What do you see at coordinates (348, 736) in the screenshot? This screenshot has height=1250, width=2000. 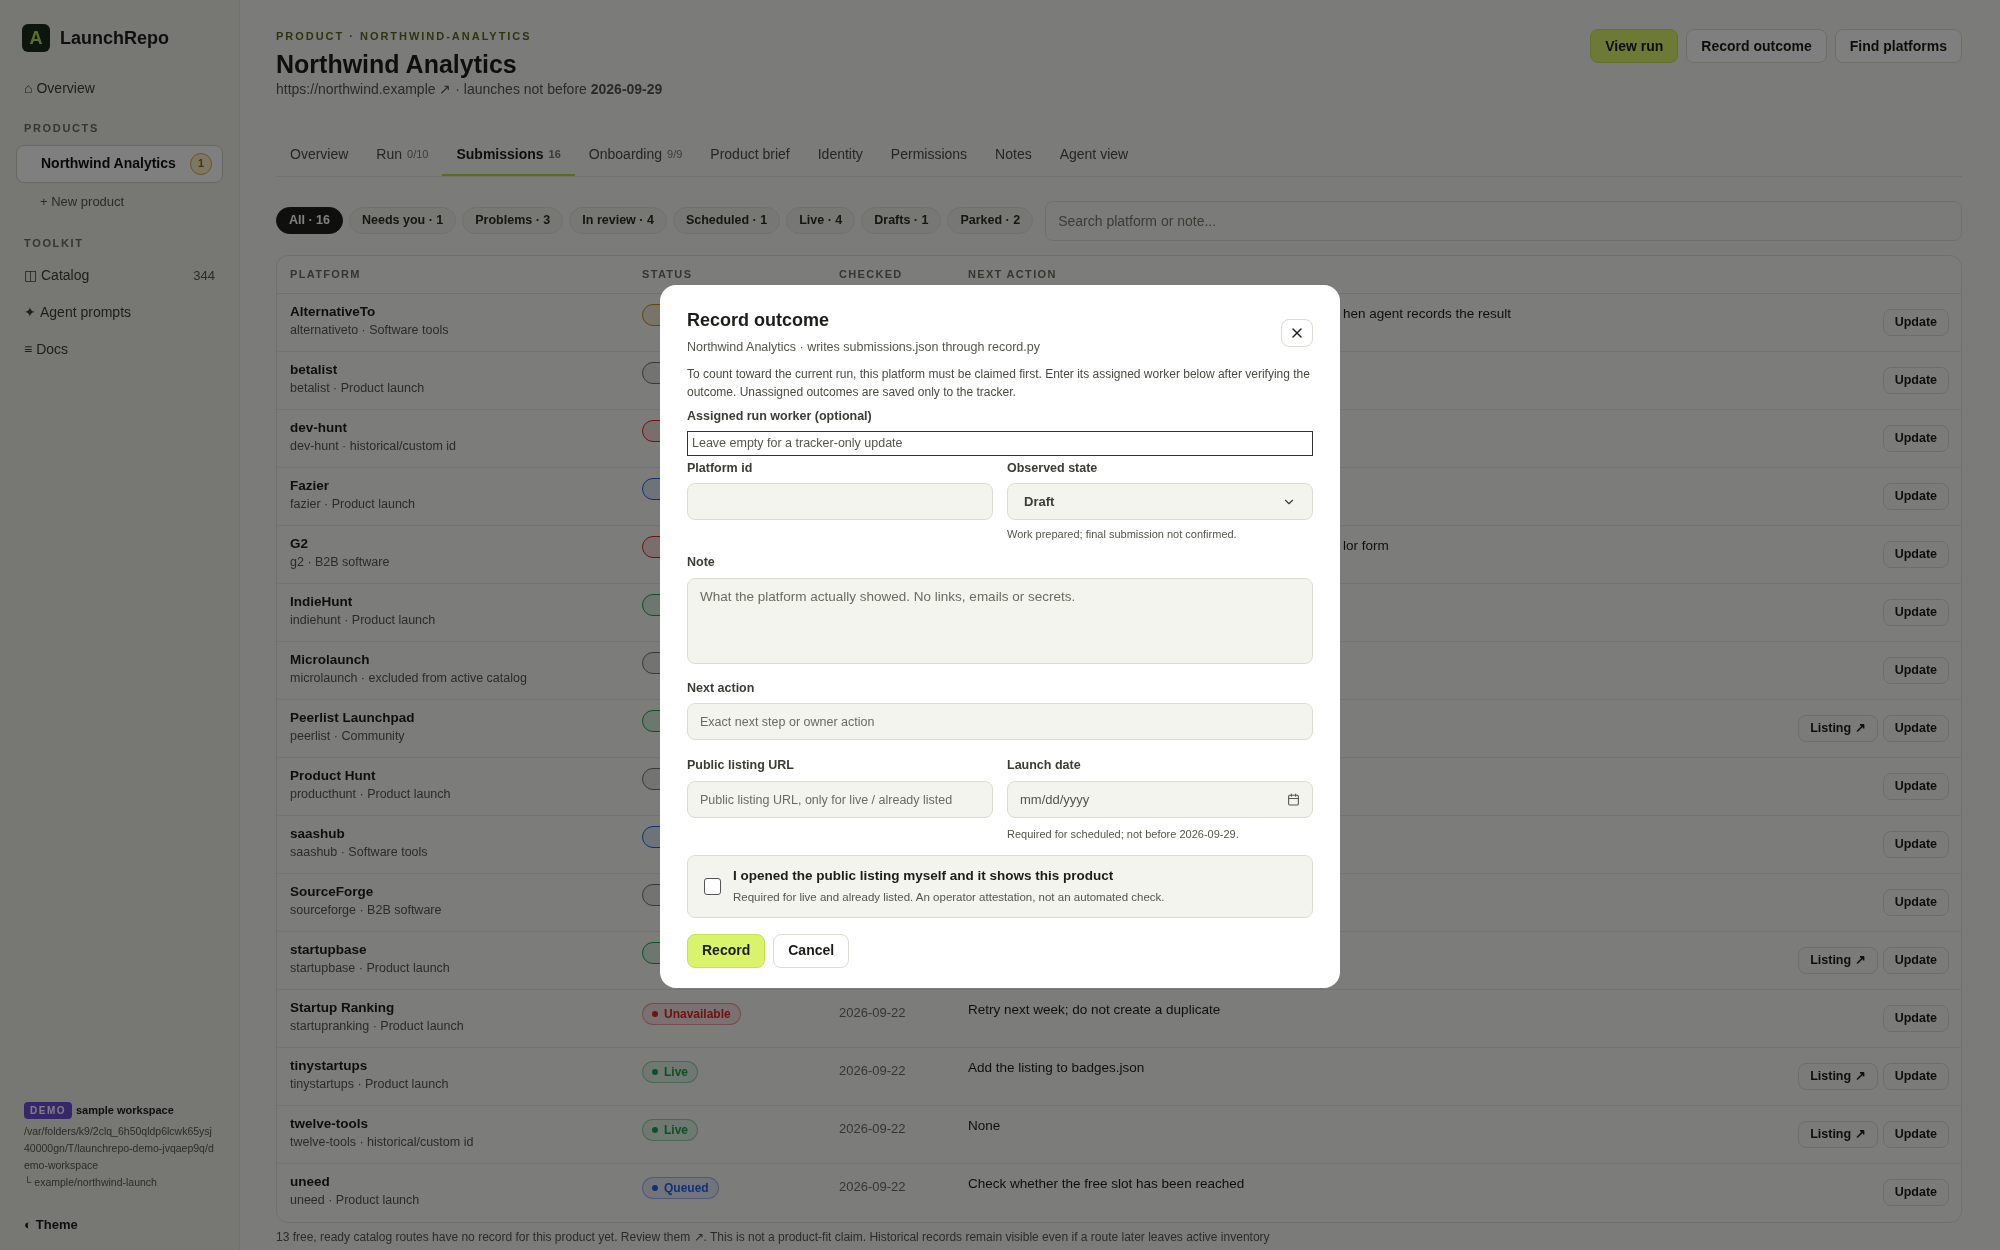 I see `platform-meta: peerlist · Community` at bounding box center [348, 736].